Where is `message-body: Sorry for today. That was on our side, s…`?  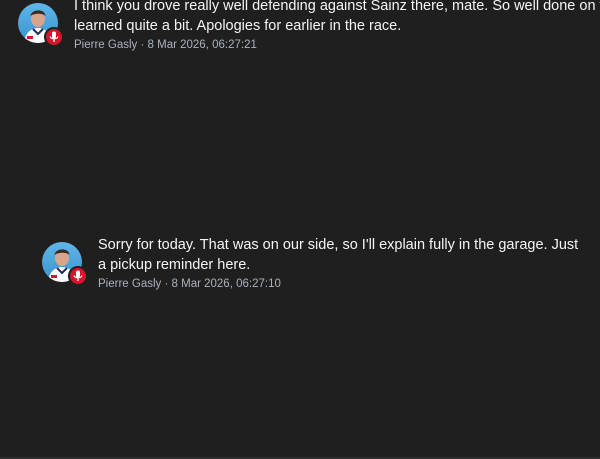
message-body: Sorry for today. That was on our side, s… is located at coordinates (338, 262).